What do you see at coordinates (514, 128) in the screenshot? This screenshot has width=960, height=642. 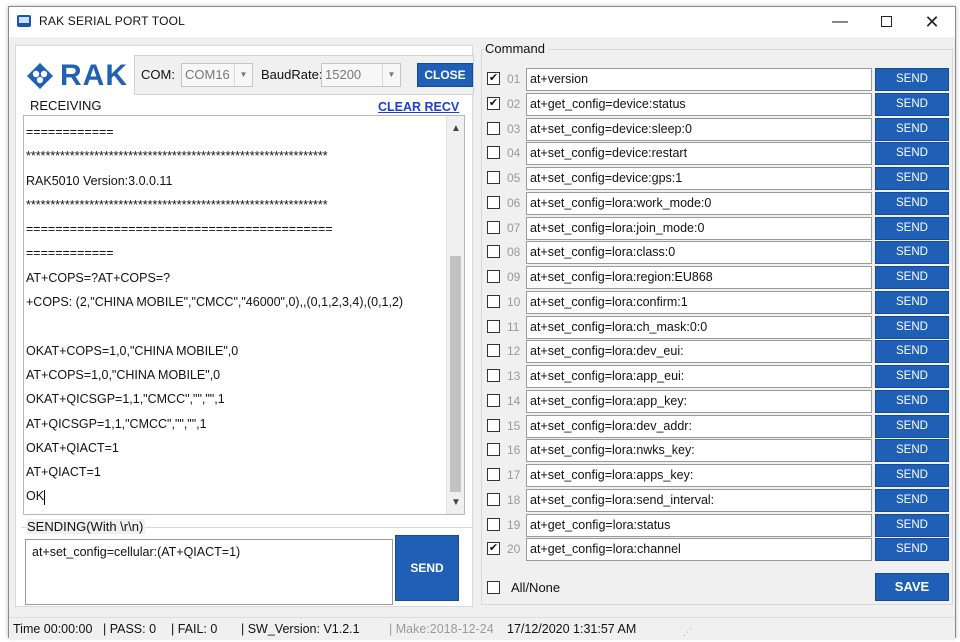 I see `command-number: 03` at bounding box center [514, 128].